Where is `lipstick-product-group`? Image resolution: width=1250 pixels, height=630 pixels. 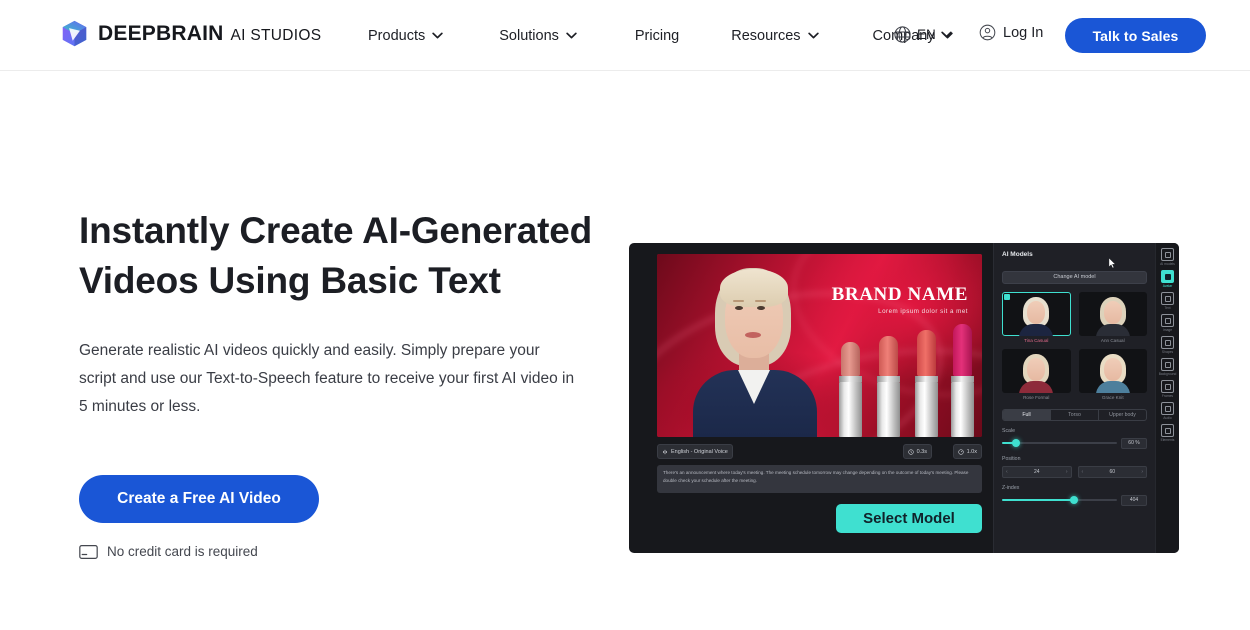
lipstick-product-group is located at coordinates (902, 380).